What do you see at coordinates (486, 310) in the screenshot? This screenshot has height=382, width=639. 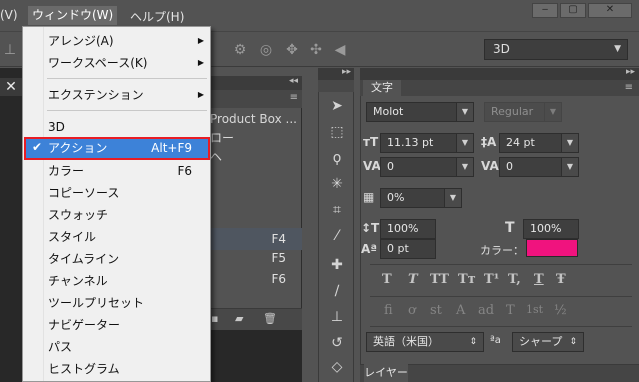 I see `stylistic-alternates-button: ad` at bounding box center [486, 310].